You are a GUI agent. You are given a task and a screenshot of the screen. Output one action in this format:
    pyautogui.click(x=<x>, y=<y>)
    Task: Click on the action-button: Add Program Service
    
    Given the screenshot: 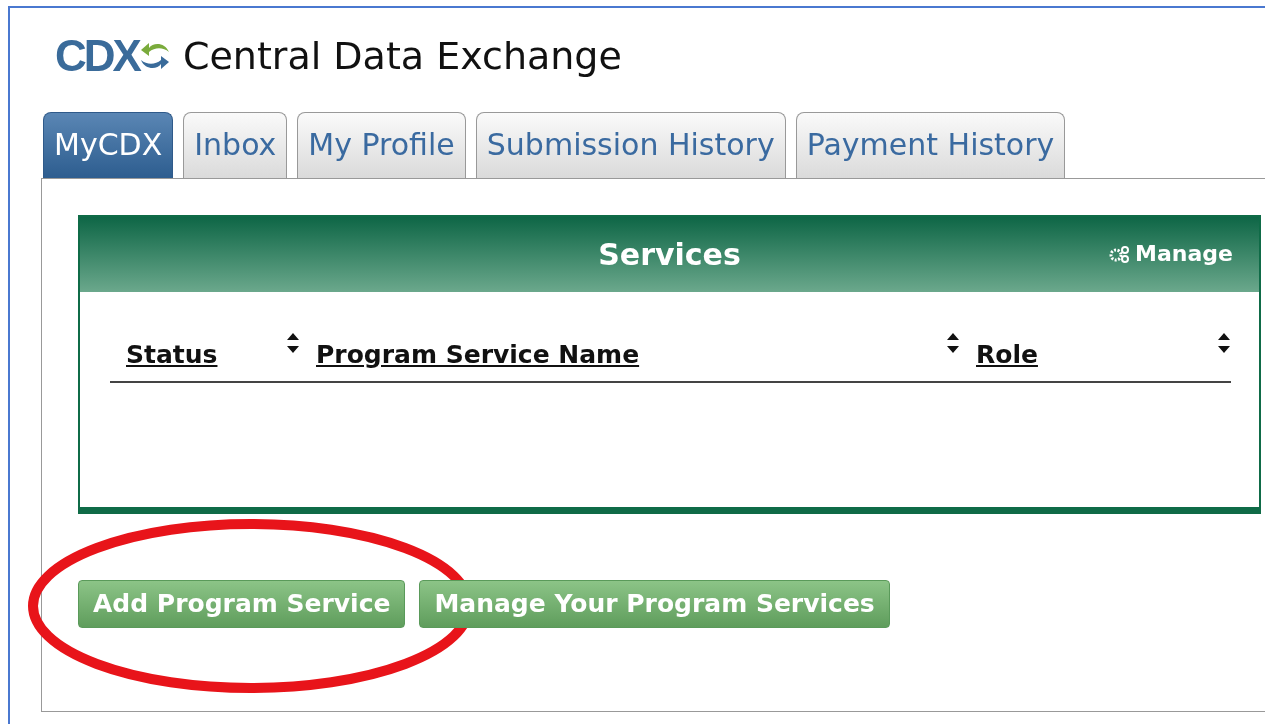 What is the action you would take?
    pyautogui.click(x=242, y=604)
    